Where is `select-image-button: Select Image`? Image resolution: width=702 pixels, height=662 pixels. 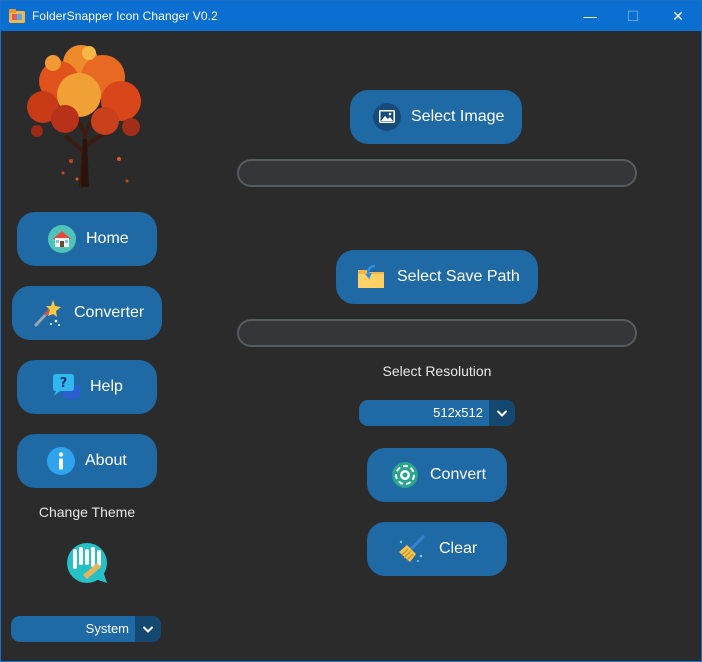
select-image-button: Select Image is located at coordinates (436, 117).